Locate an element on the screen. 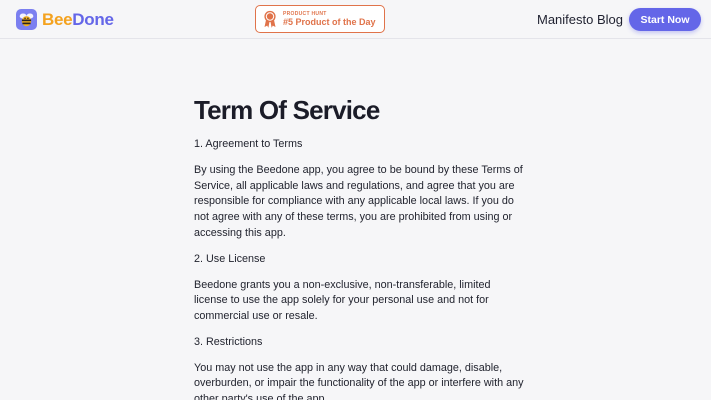 Image resolution: width=711 pixels, height=400 pixels. badge-big-text: #5 Product of the Day is located at coordinates (329, 21).